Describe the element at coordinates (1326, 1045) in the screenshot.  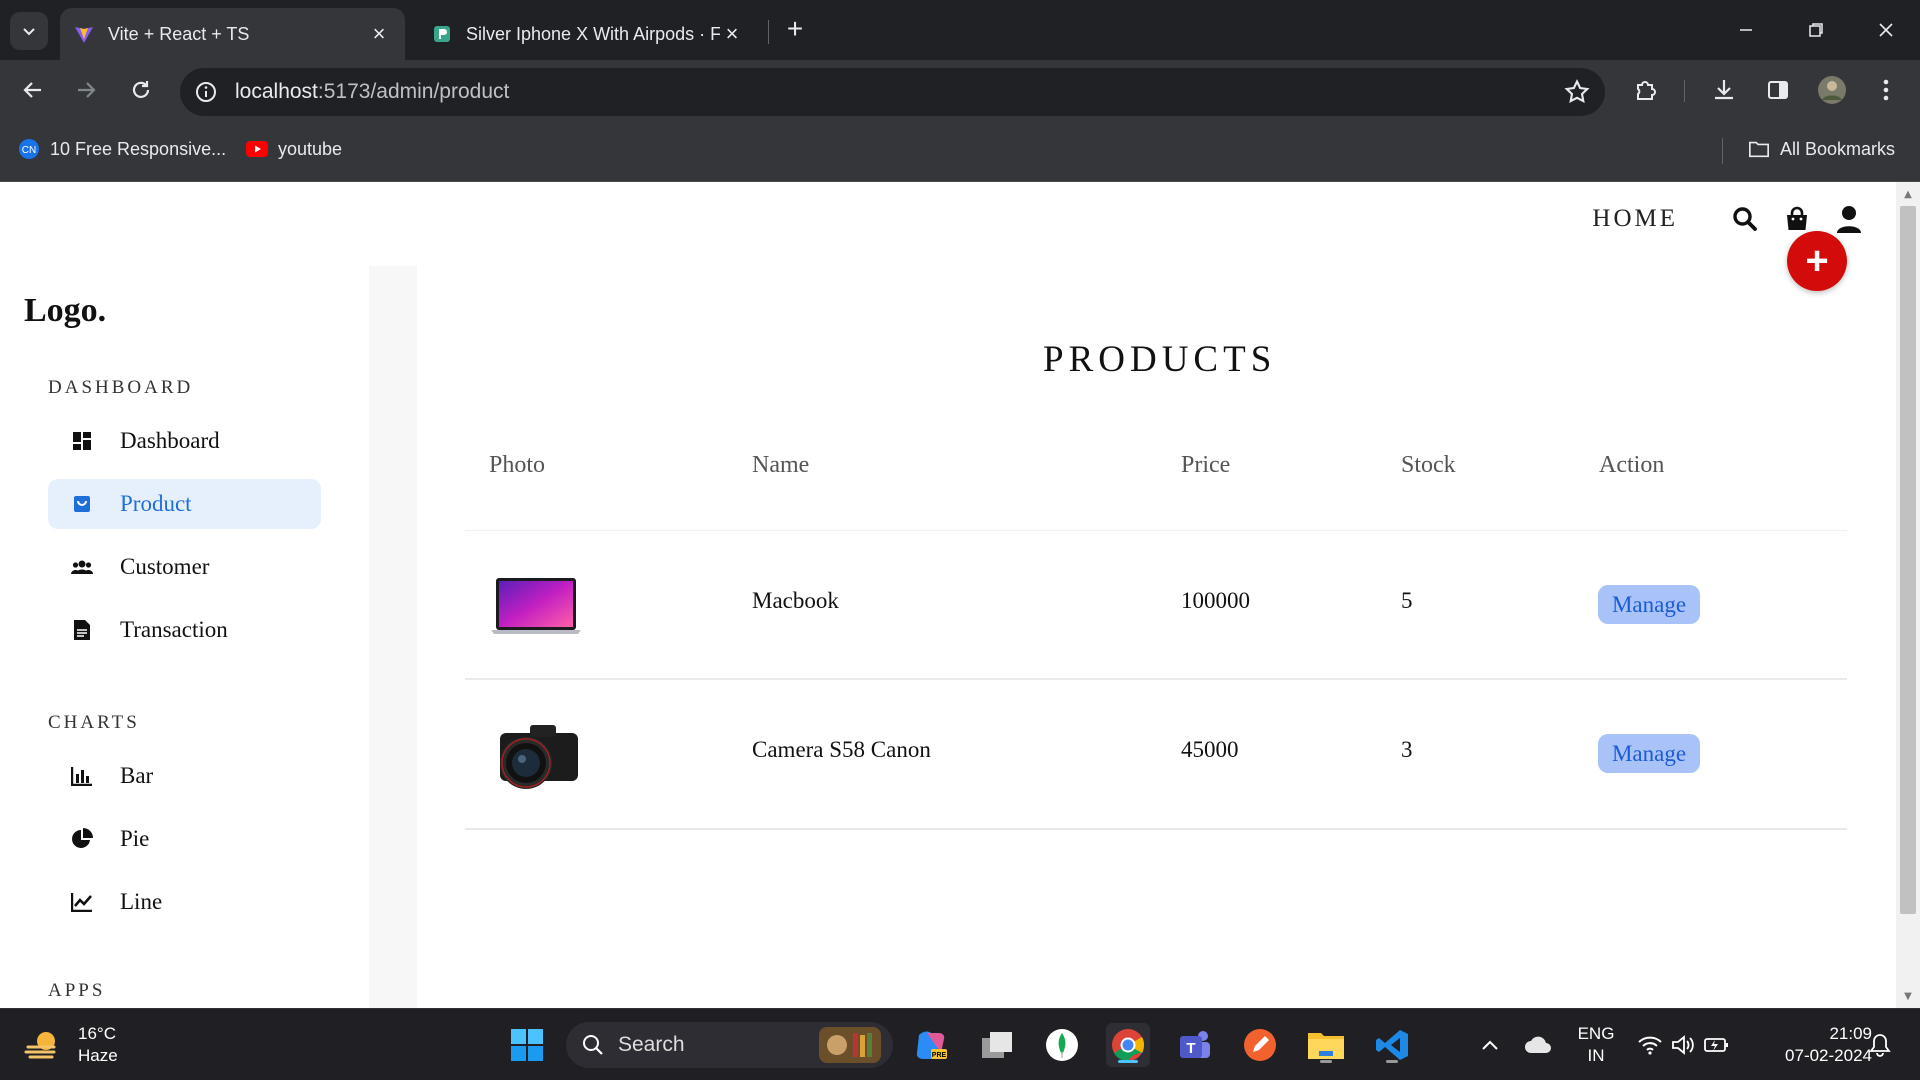
I see `file-explorer-app` at that location.